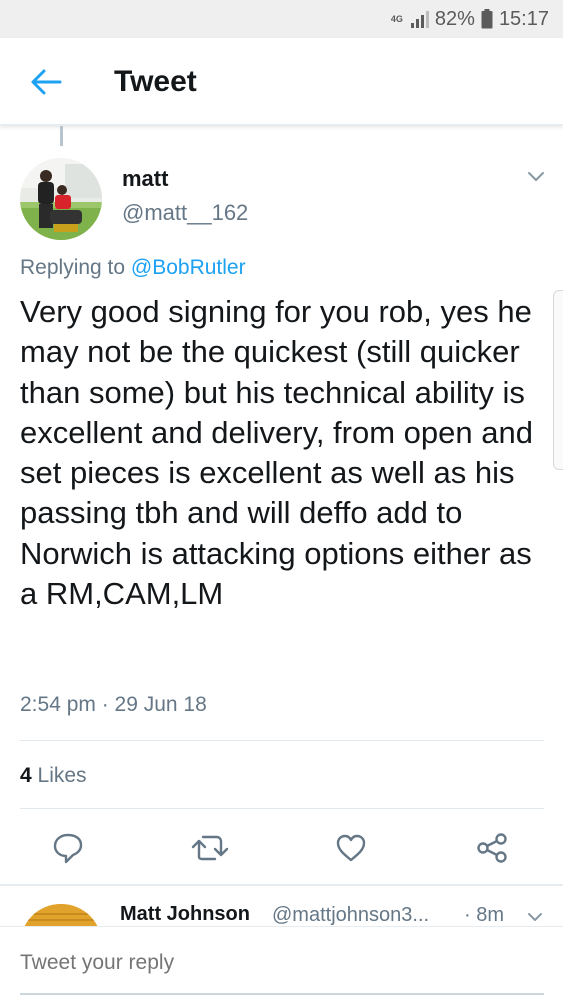 The width and height of the screenshot is (563, 1000). I want to click on reply-time: · 8m, so click(484, 915).